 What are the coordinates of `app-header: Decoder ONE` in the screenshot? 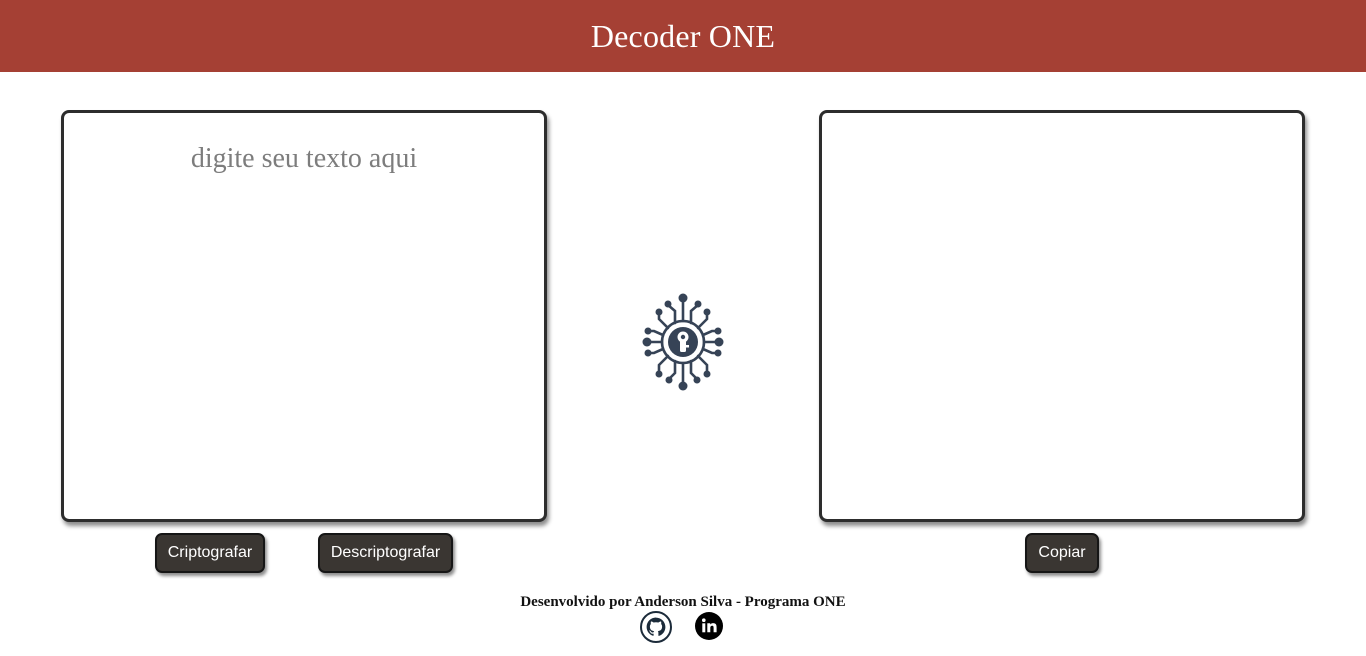 It's located at (683, 36).